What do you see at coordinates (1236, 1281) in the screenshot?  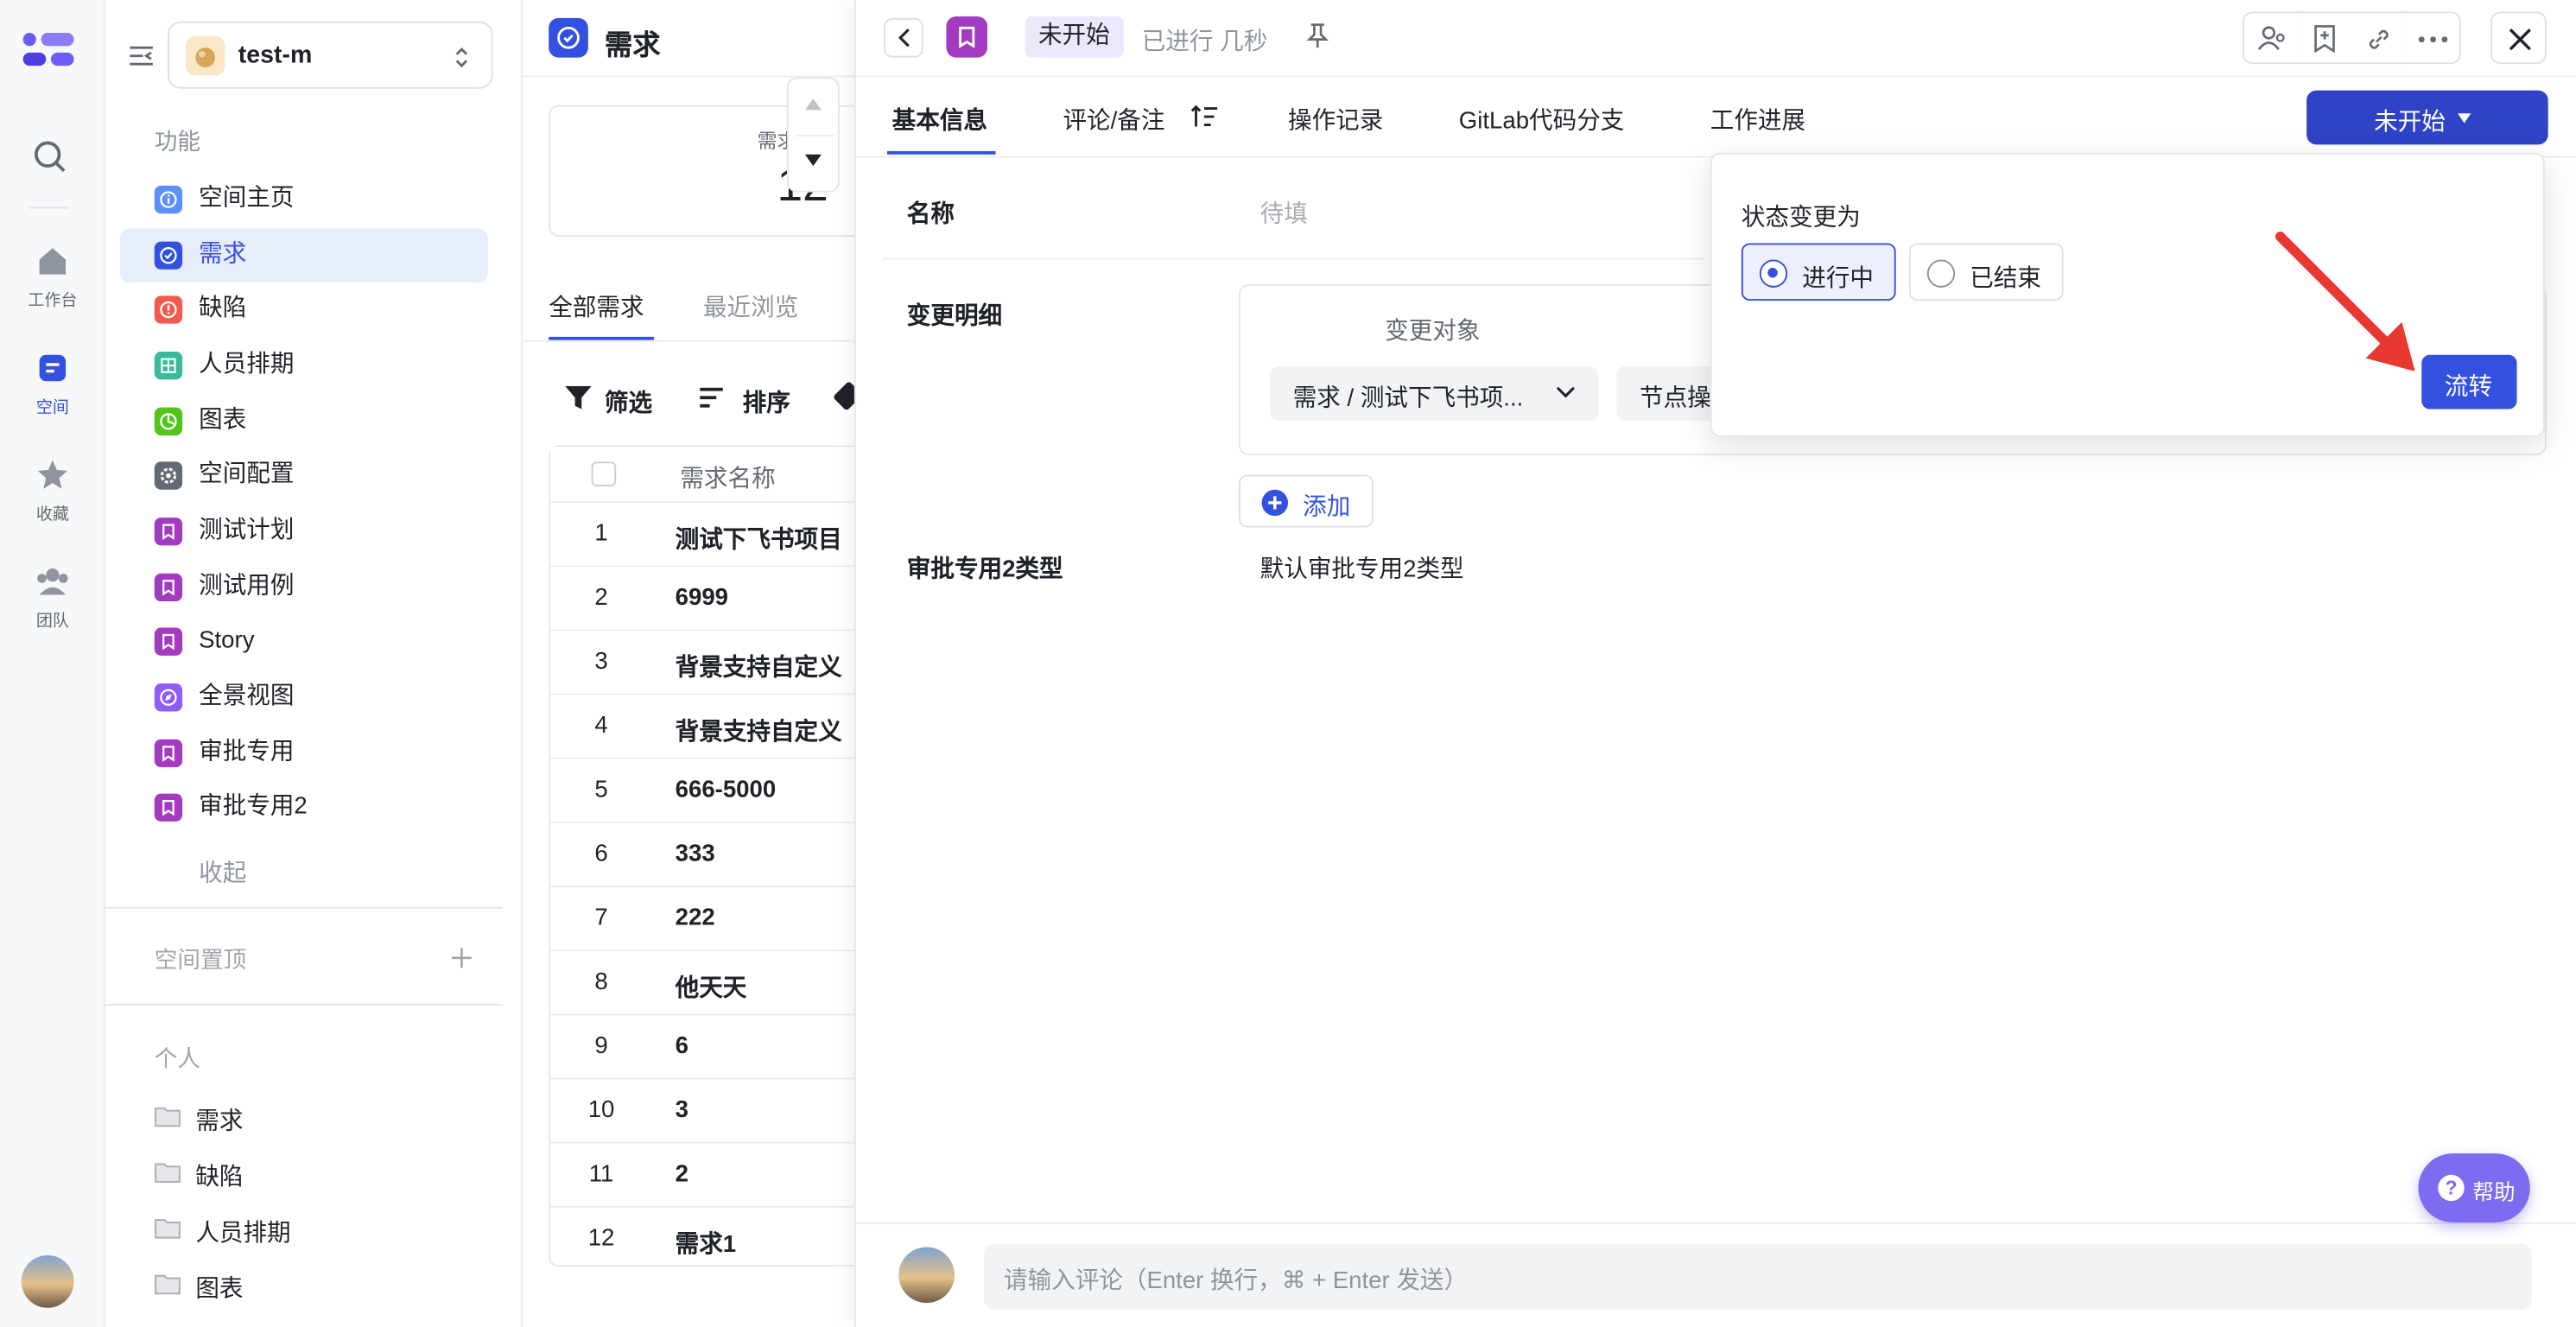 I see `comment-placeholder: 请输入评论（Enter 换行，⌘ + Enter 发送）` at bounding box center [1236, 1281].